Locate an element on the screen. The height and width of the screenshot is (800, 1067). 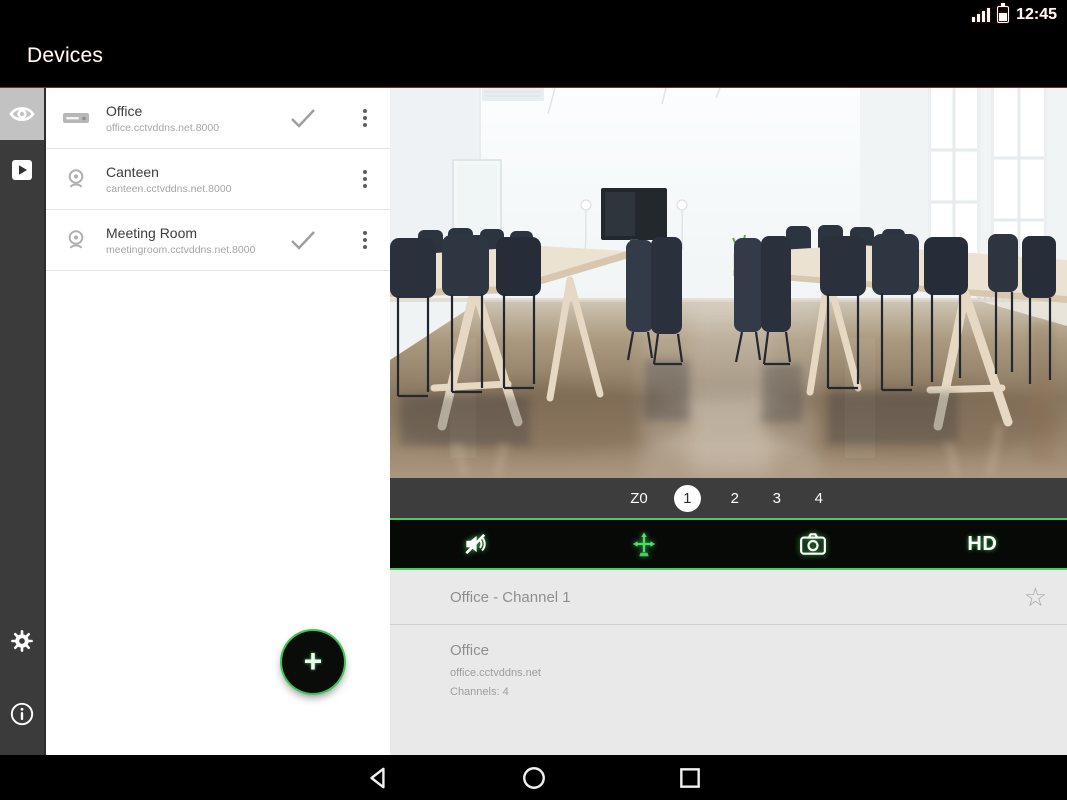
device-address: office.cctvddns.net.8000 is located at coordinates (163, 127).